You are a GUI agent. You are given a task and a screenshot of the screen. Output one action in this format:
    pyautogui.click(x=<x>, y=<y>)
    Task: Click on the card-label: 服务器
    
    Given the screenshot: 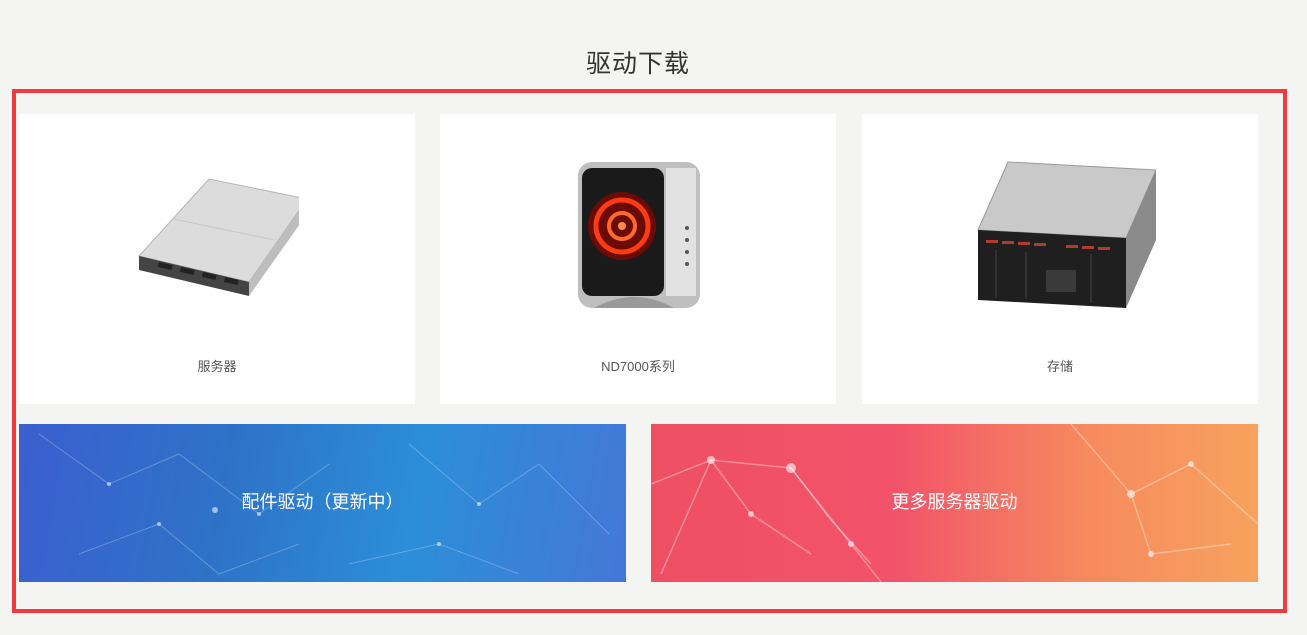 What is the action you would take?
    pyautogui.click(x=217, y=366)
    